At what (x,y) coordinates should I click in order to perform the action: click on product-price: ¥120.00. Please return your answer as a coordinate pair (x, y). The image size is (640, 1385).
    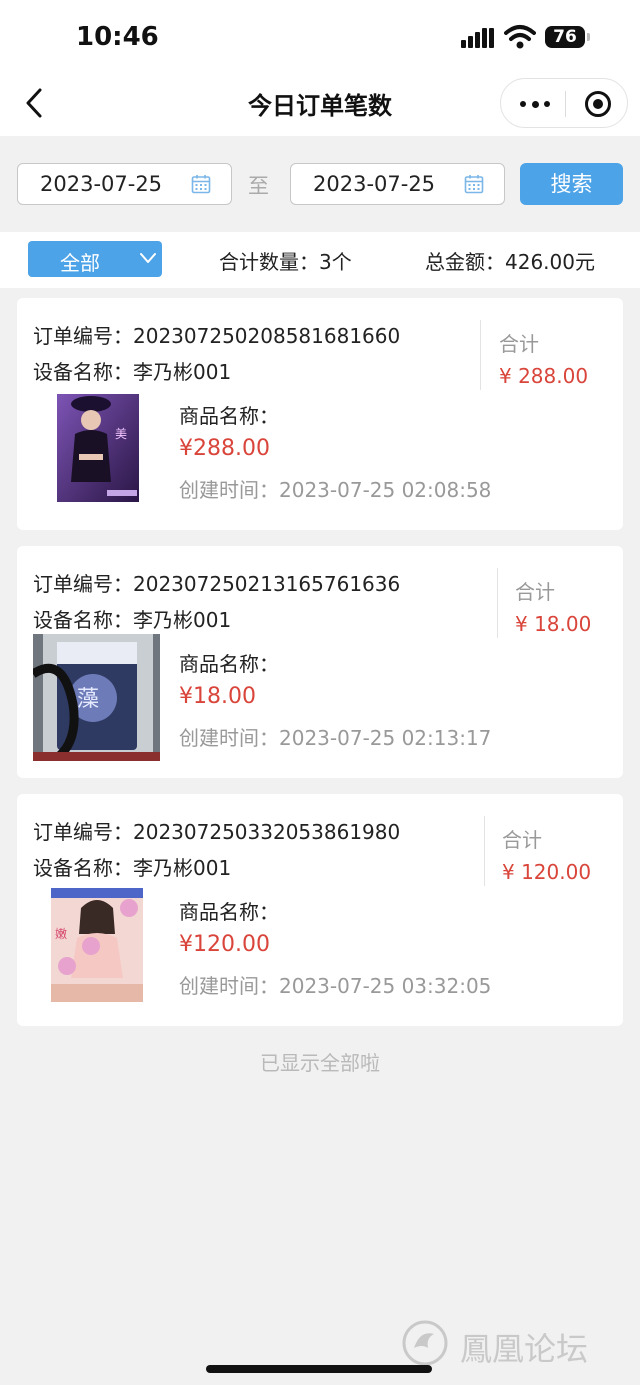
    Looking at the image, I should click on (224, 944).